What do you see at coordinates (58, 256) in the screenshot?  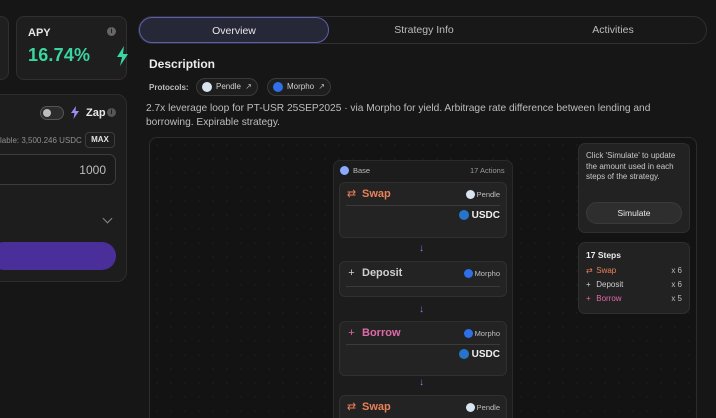 I see `primary-action-button` at bounding box center [58, 256].